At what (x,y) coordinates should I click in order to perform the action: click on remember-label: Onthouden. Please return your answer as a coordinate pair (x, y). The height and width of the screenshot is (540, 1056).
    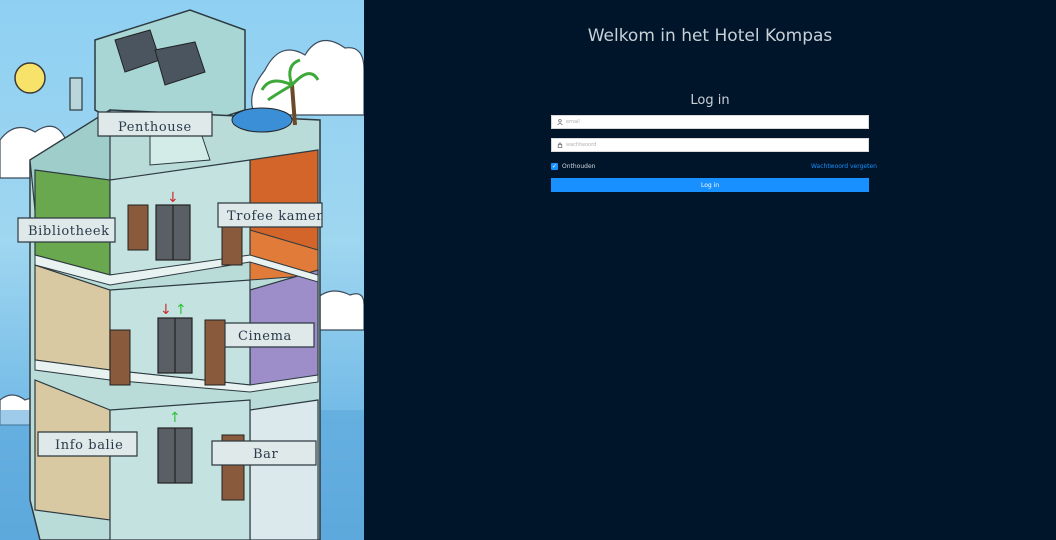
    Looking at the image, I should click on (579, 166).